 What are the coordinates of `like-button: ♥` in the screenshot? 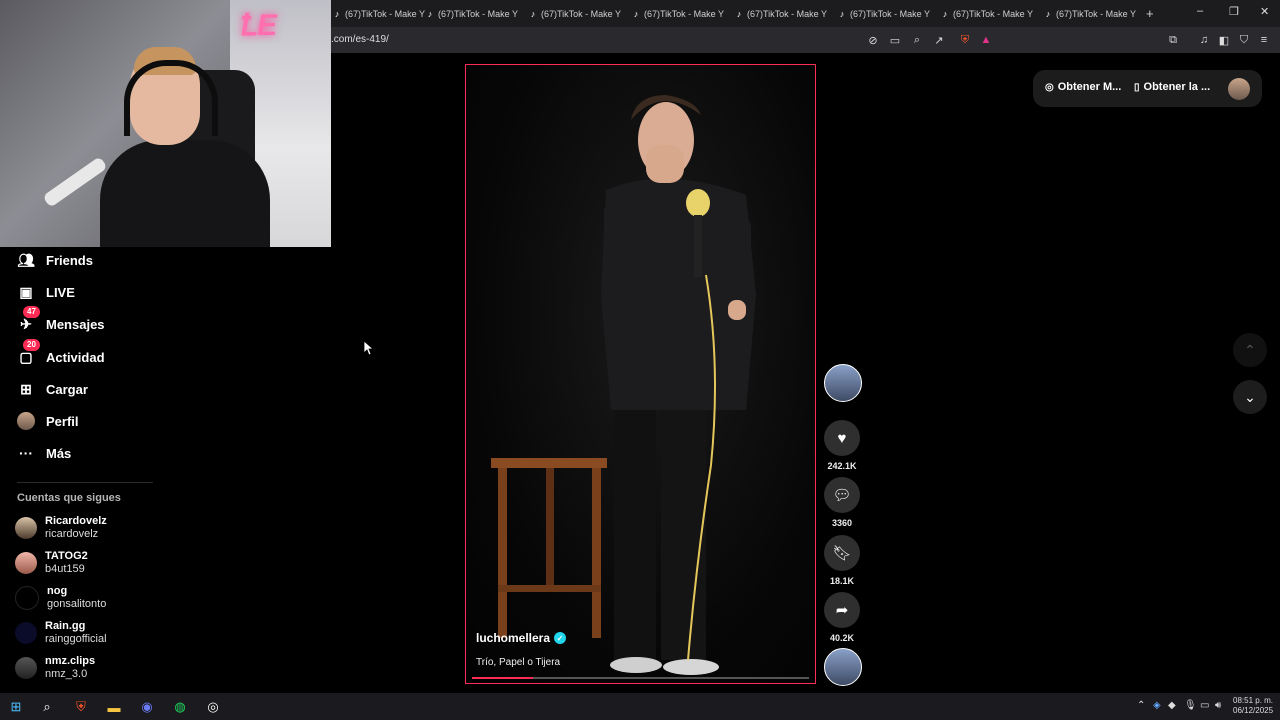 It's located at (842, 438).